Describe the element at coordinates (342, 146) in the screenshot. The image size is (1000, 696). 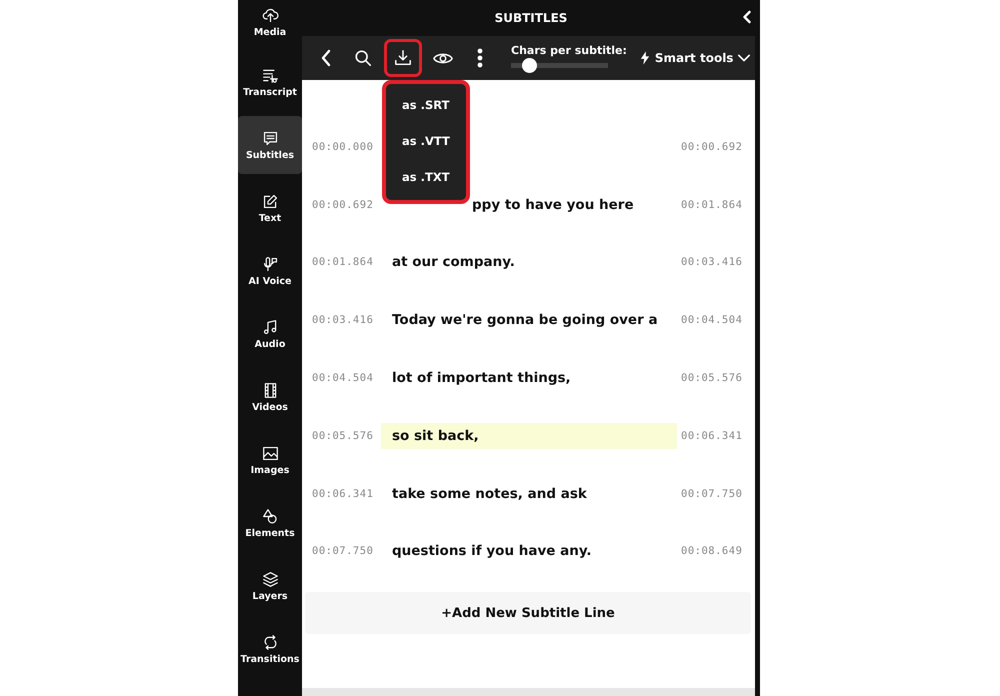
I see `start-time: 00:00.000` at that location.